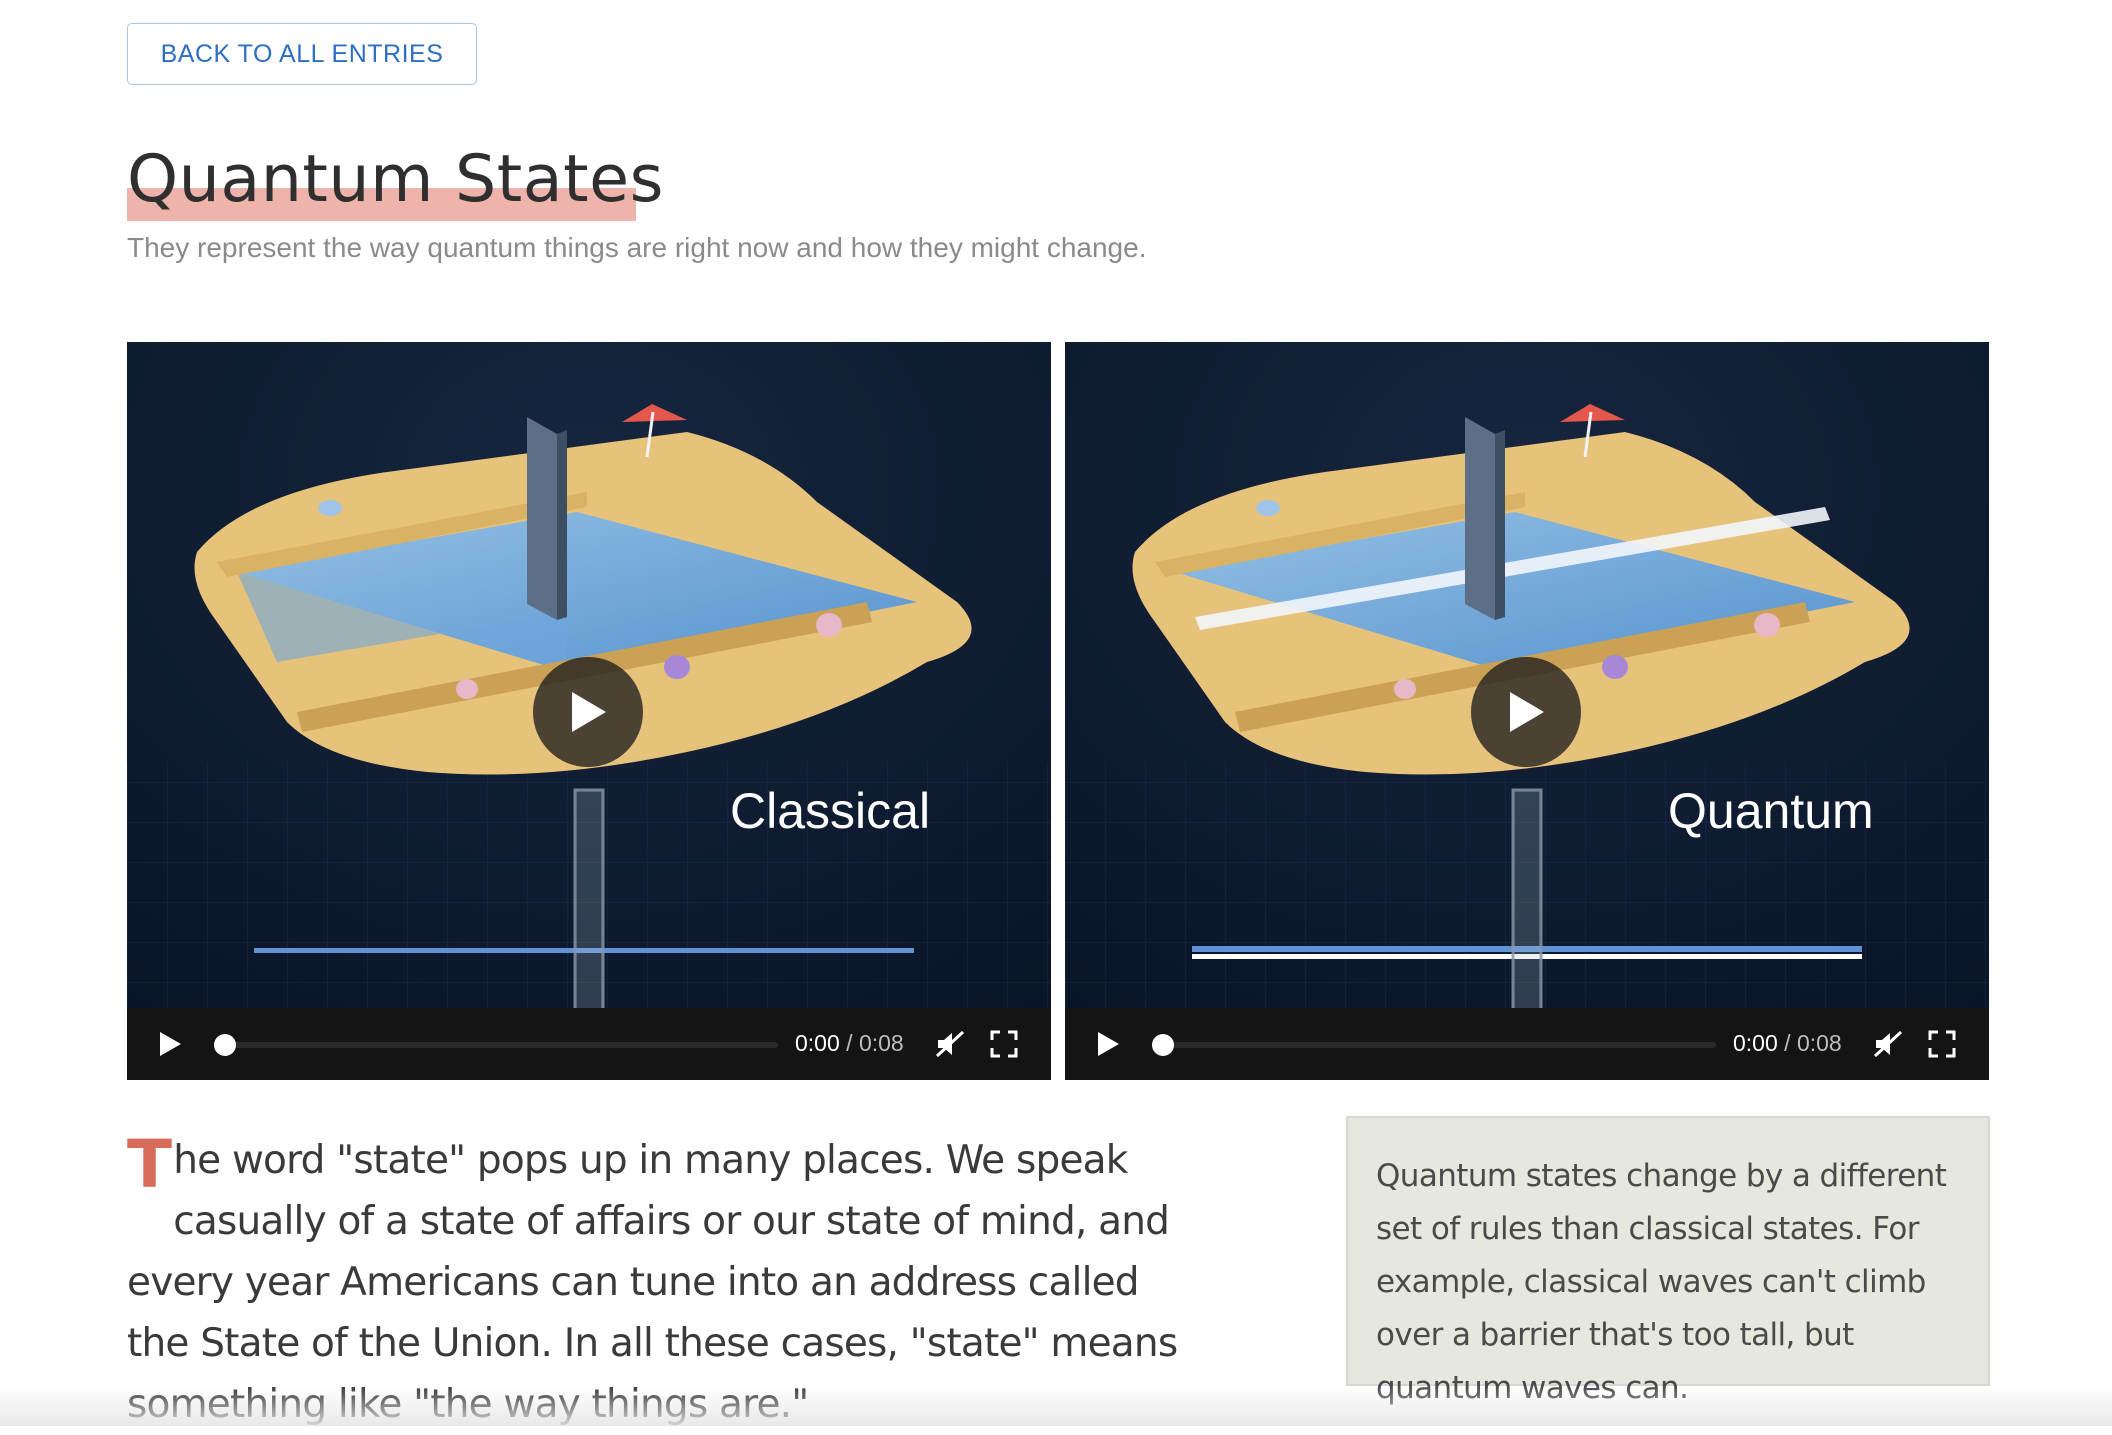 The image size is (2112, 1435). I want to click on page-title: Quantum States, so click(395, 179).